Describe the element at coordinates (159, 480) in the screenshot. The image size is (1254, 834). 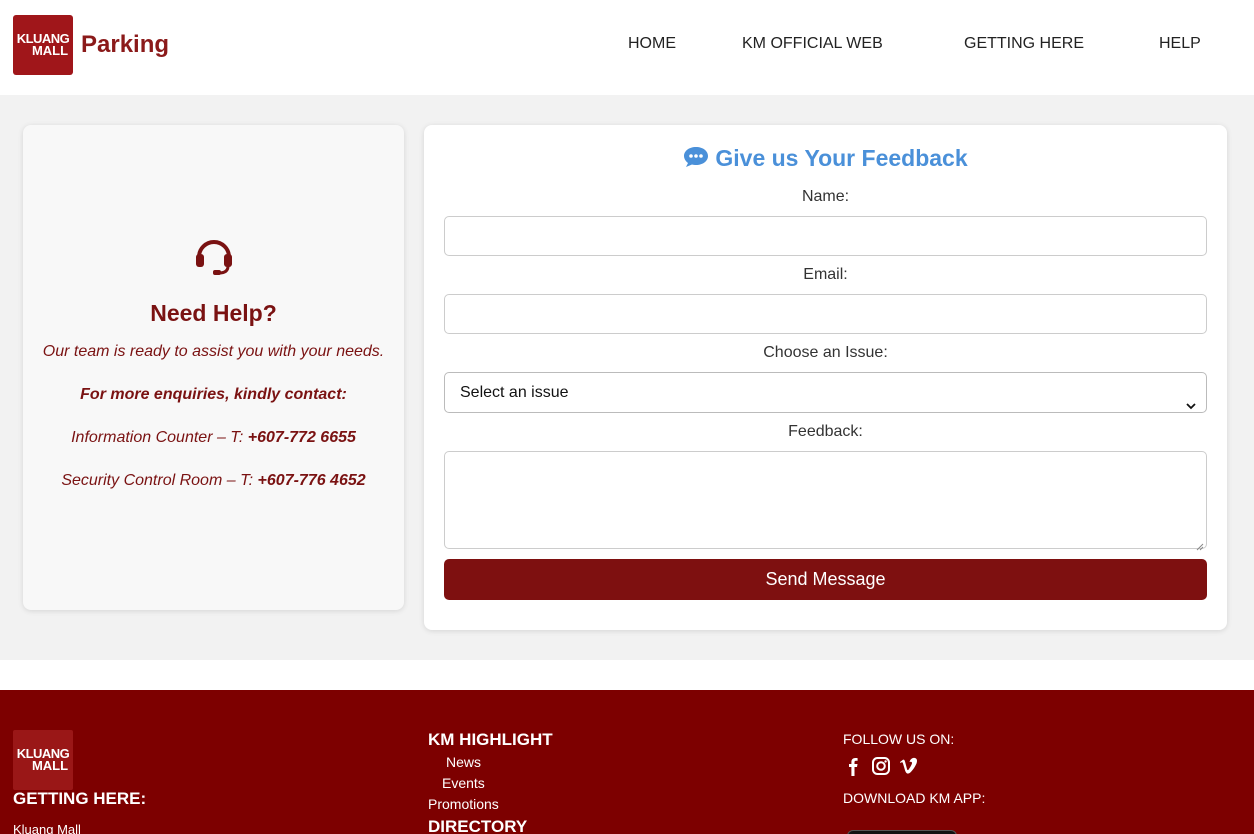
I see `contact-label: Security Control Room – T:` at that location.